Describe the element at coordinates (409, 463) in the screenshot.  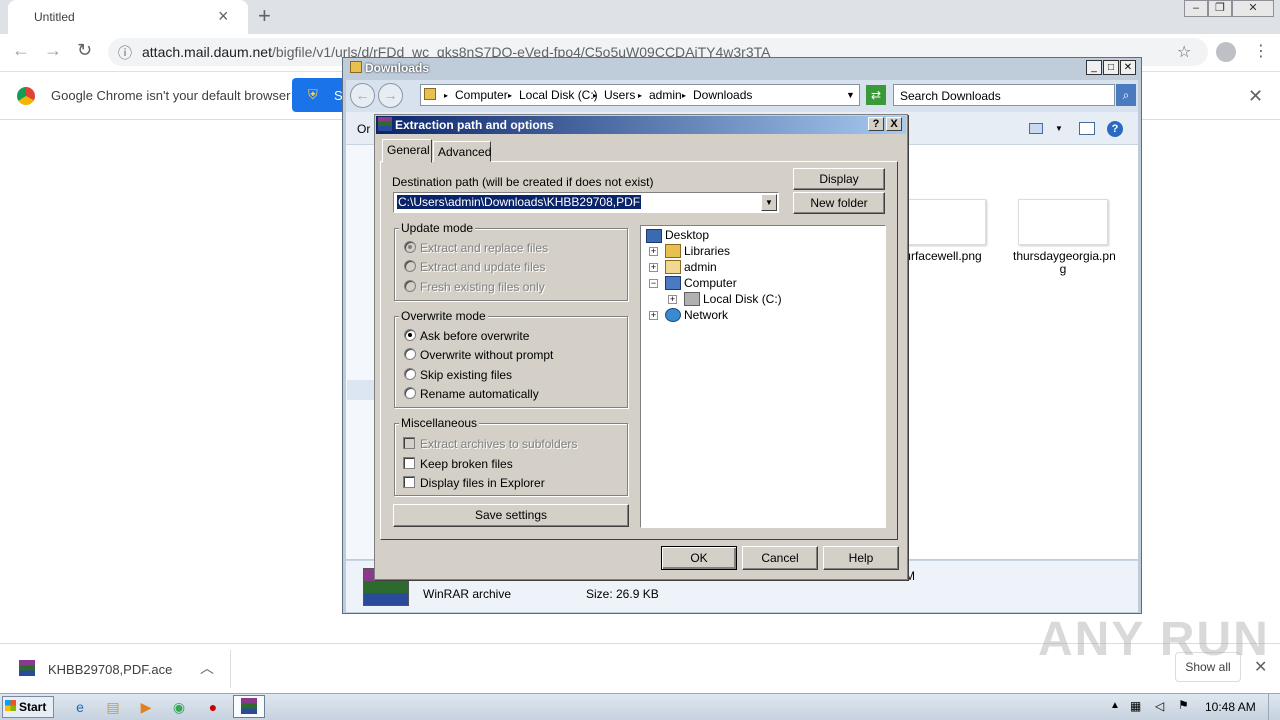
I see `checkbox-keep-broken-files` at that location.